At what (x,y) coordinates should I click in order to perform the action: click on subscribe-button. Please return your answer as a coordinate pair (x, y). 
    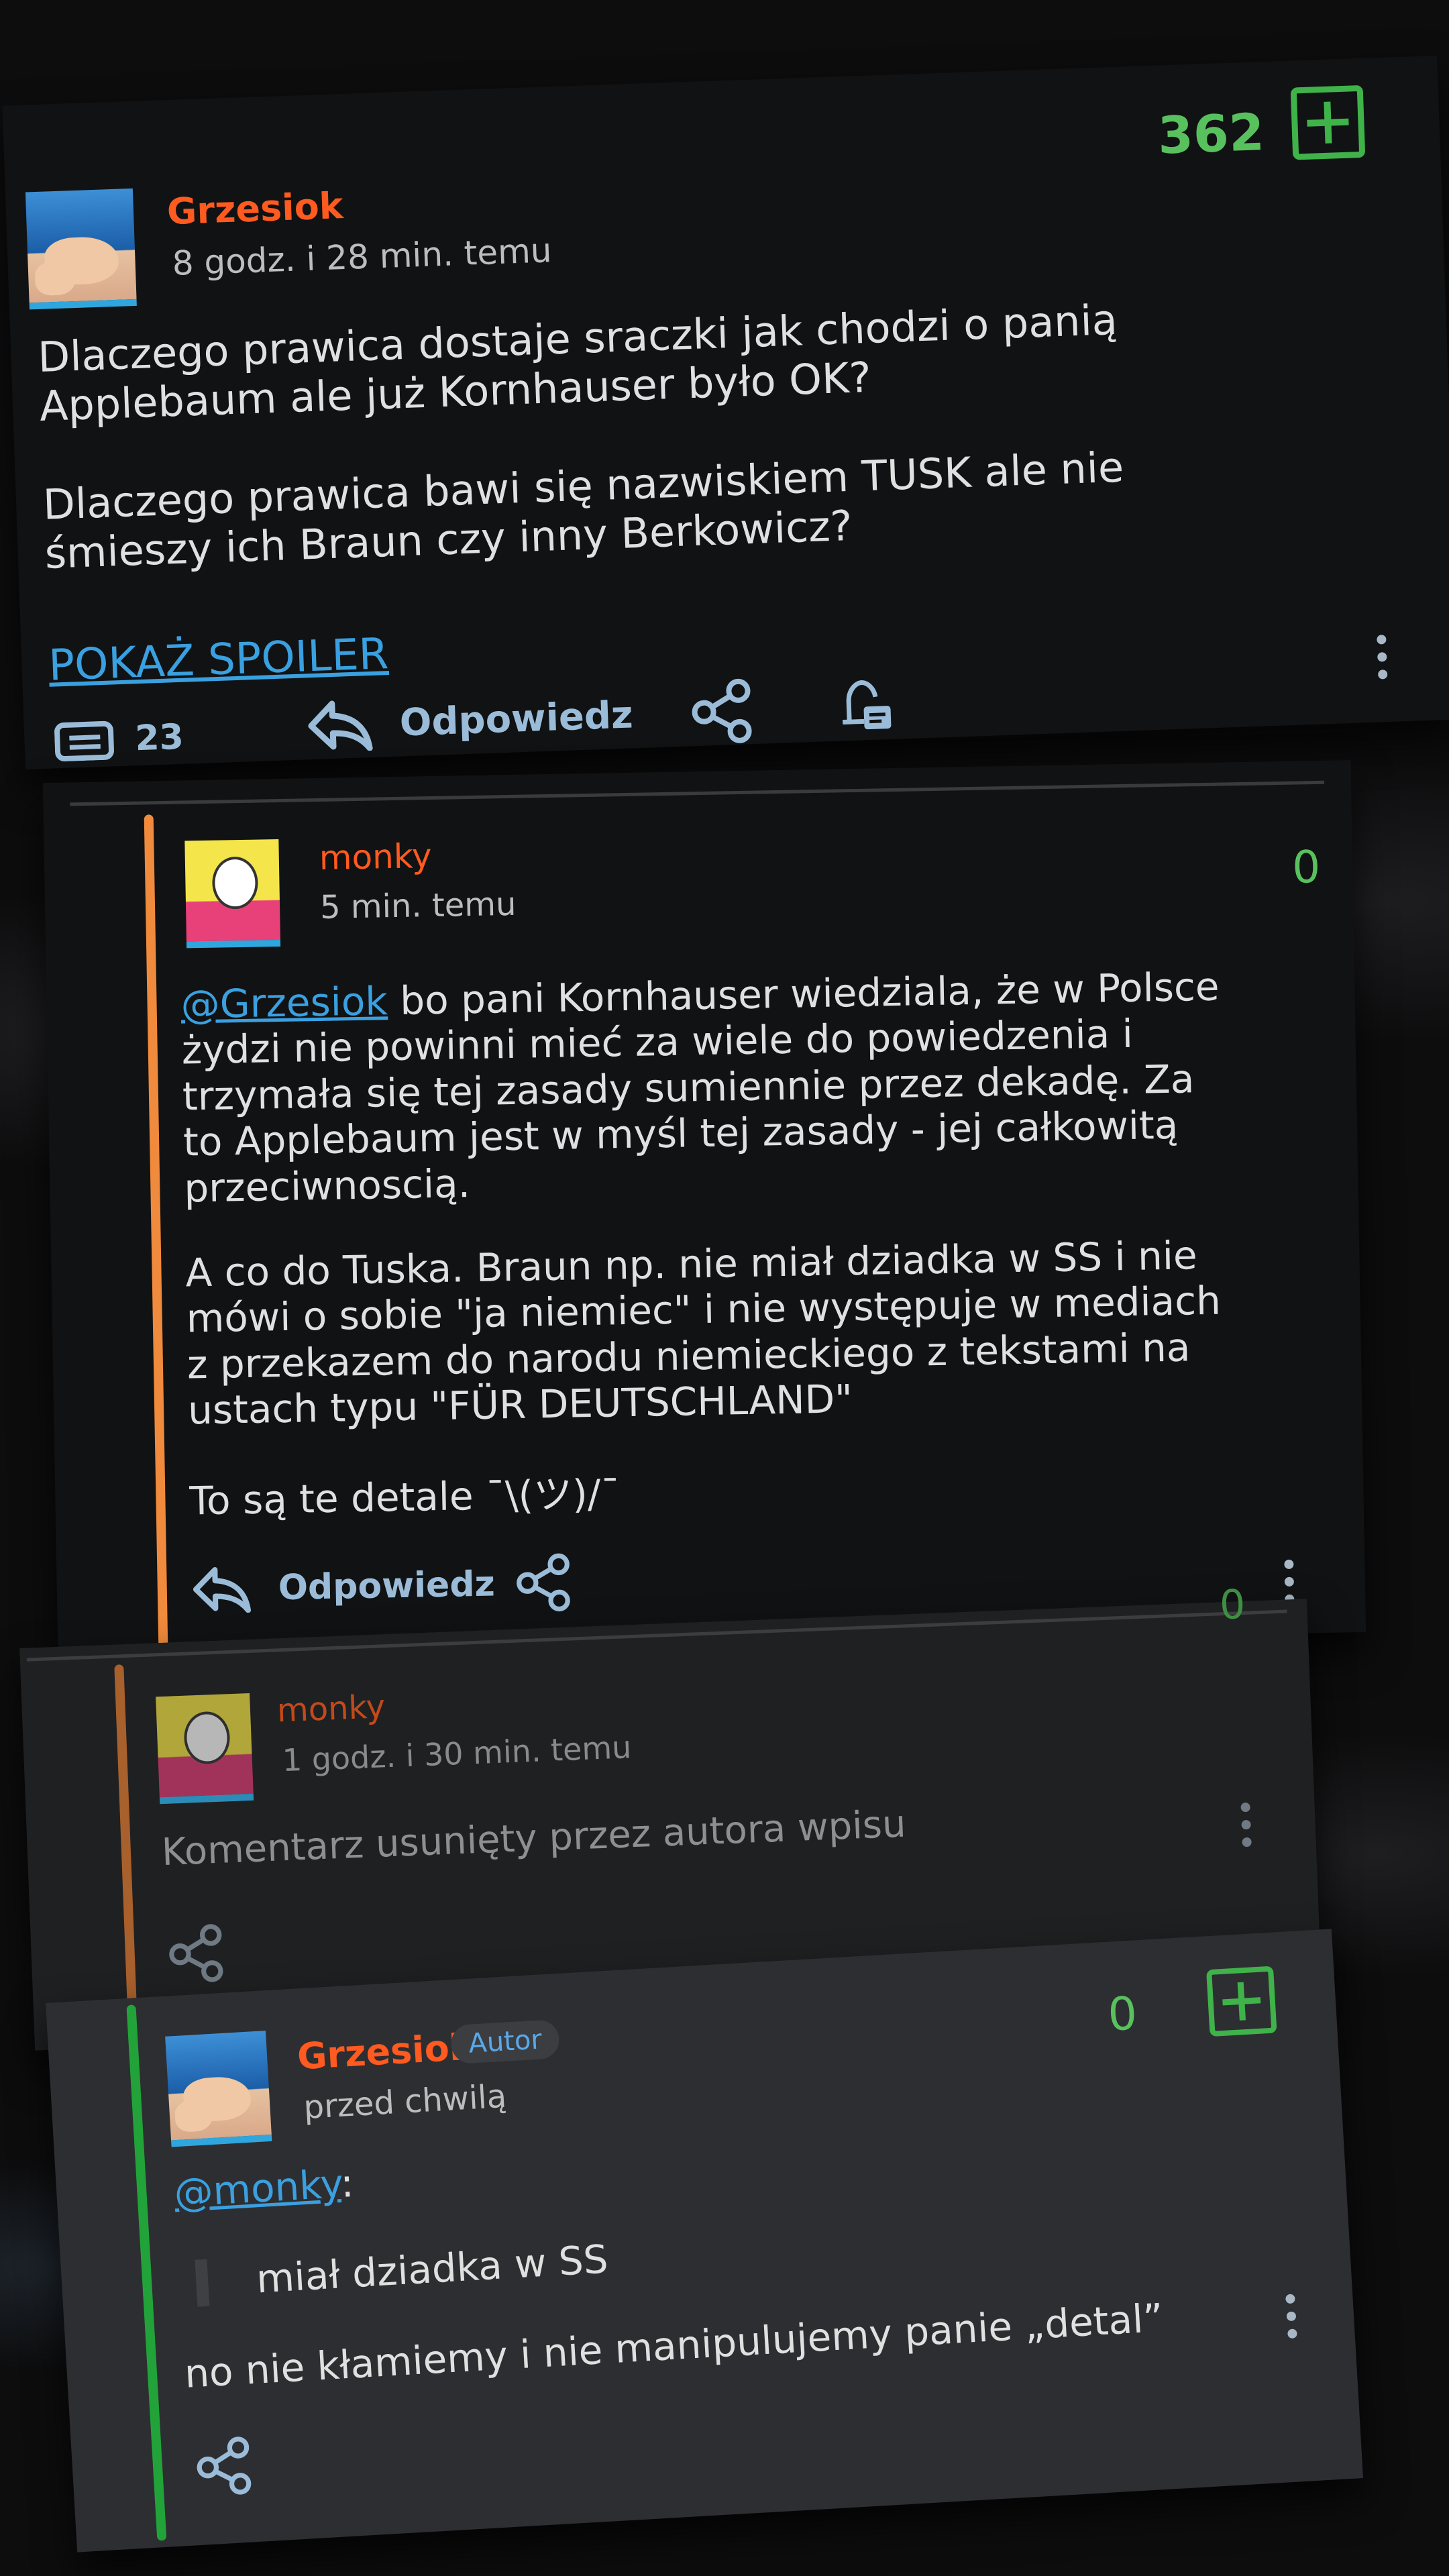
    Looking at the image, I should click on (862, 706).